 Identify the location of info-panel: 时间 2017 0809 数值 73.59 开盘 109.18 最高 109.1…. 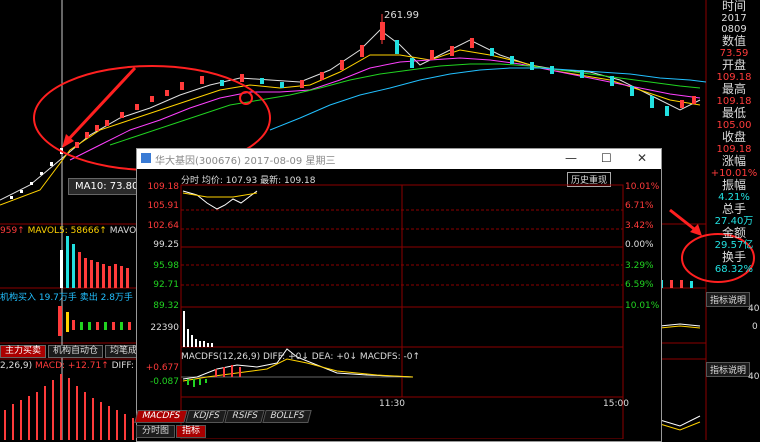
(734, 147).